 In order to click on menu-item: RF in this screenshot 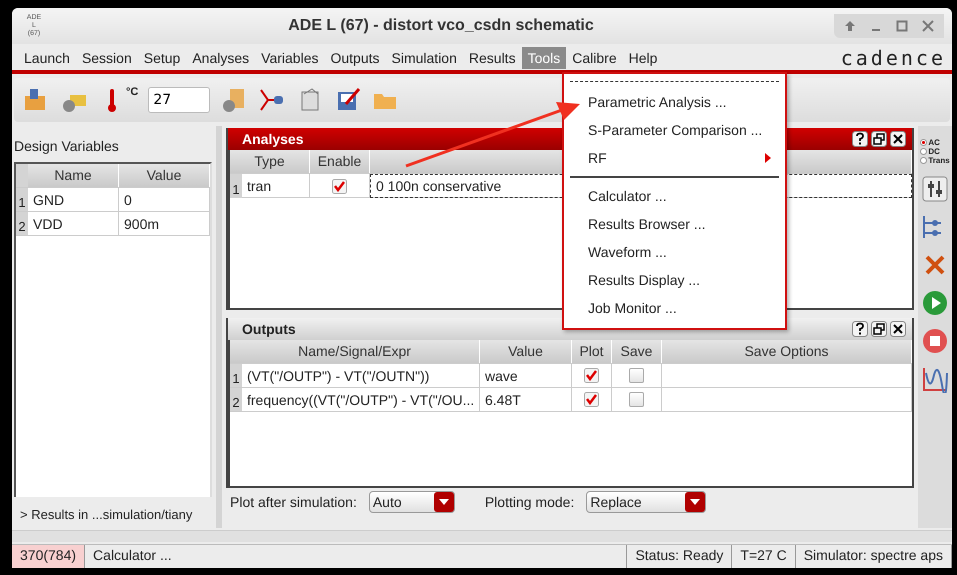, I will do `click(674, 158)`.